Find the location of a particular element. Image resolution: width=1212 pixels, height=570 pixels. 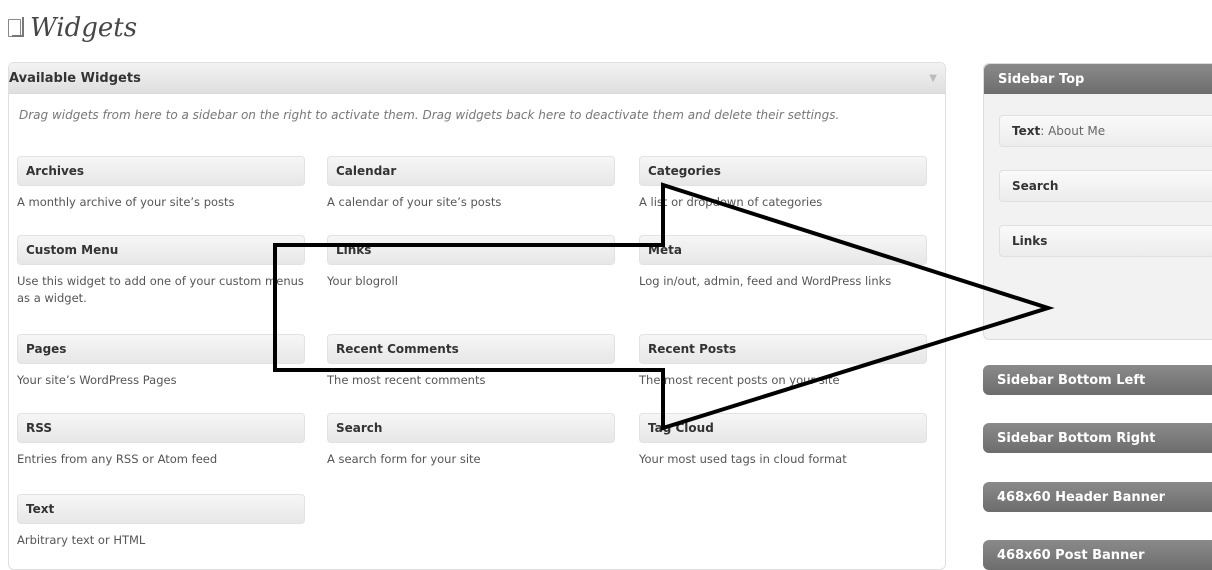

widget-title: RSS is located at coordinates (161, 428).